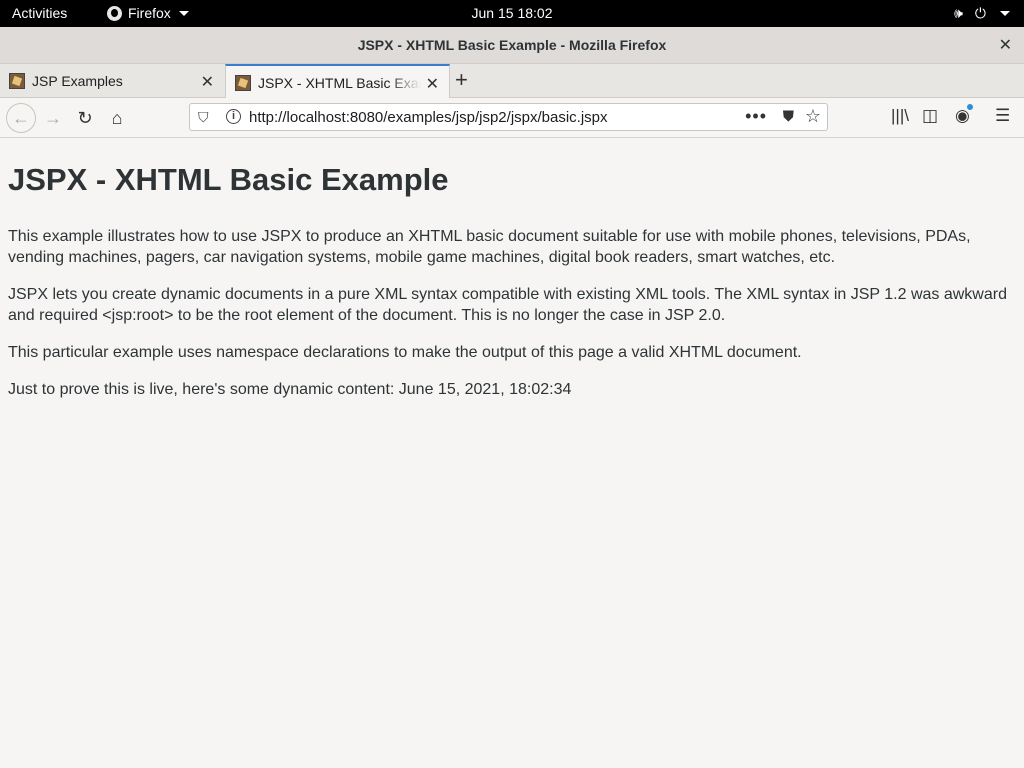 This screenshot has width=1024, height=768. I want to click on forward-arrow-icon: →, so click(53, 117).